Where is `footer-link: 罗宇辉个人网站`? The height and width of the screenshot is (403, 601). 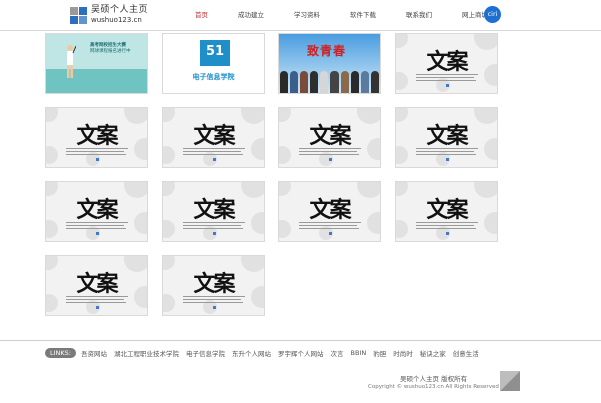 footer-link: 罗宇辉个人网站 is located at coordinates (301, 353).